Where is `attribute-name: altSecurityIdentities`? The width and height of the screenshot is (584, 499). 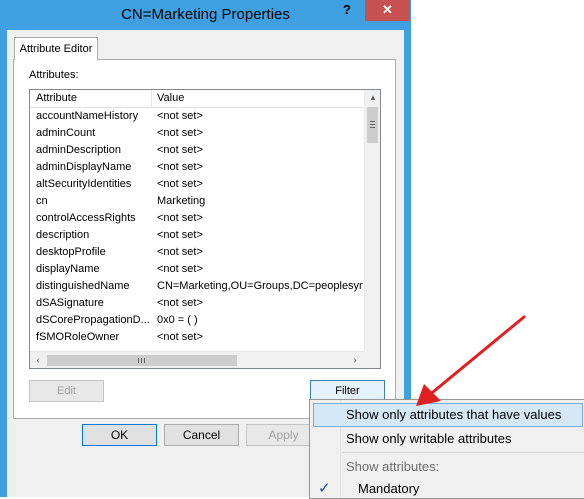 attribute-name: altSecurityIdentities is located at coordinates (84, 184).